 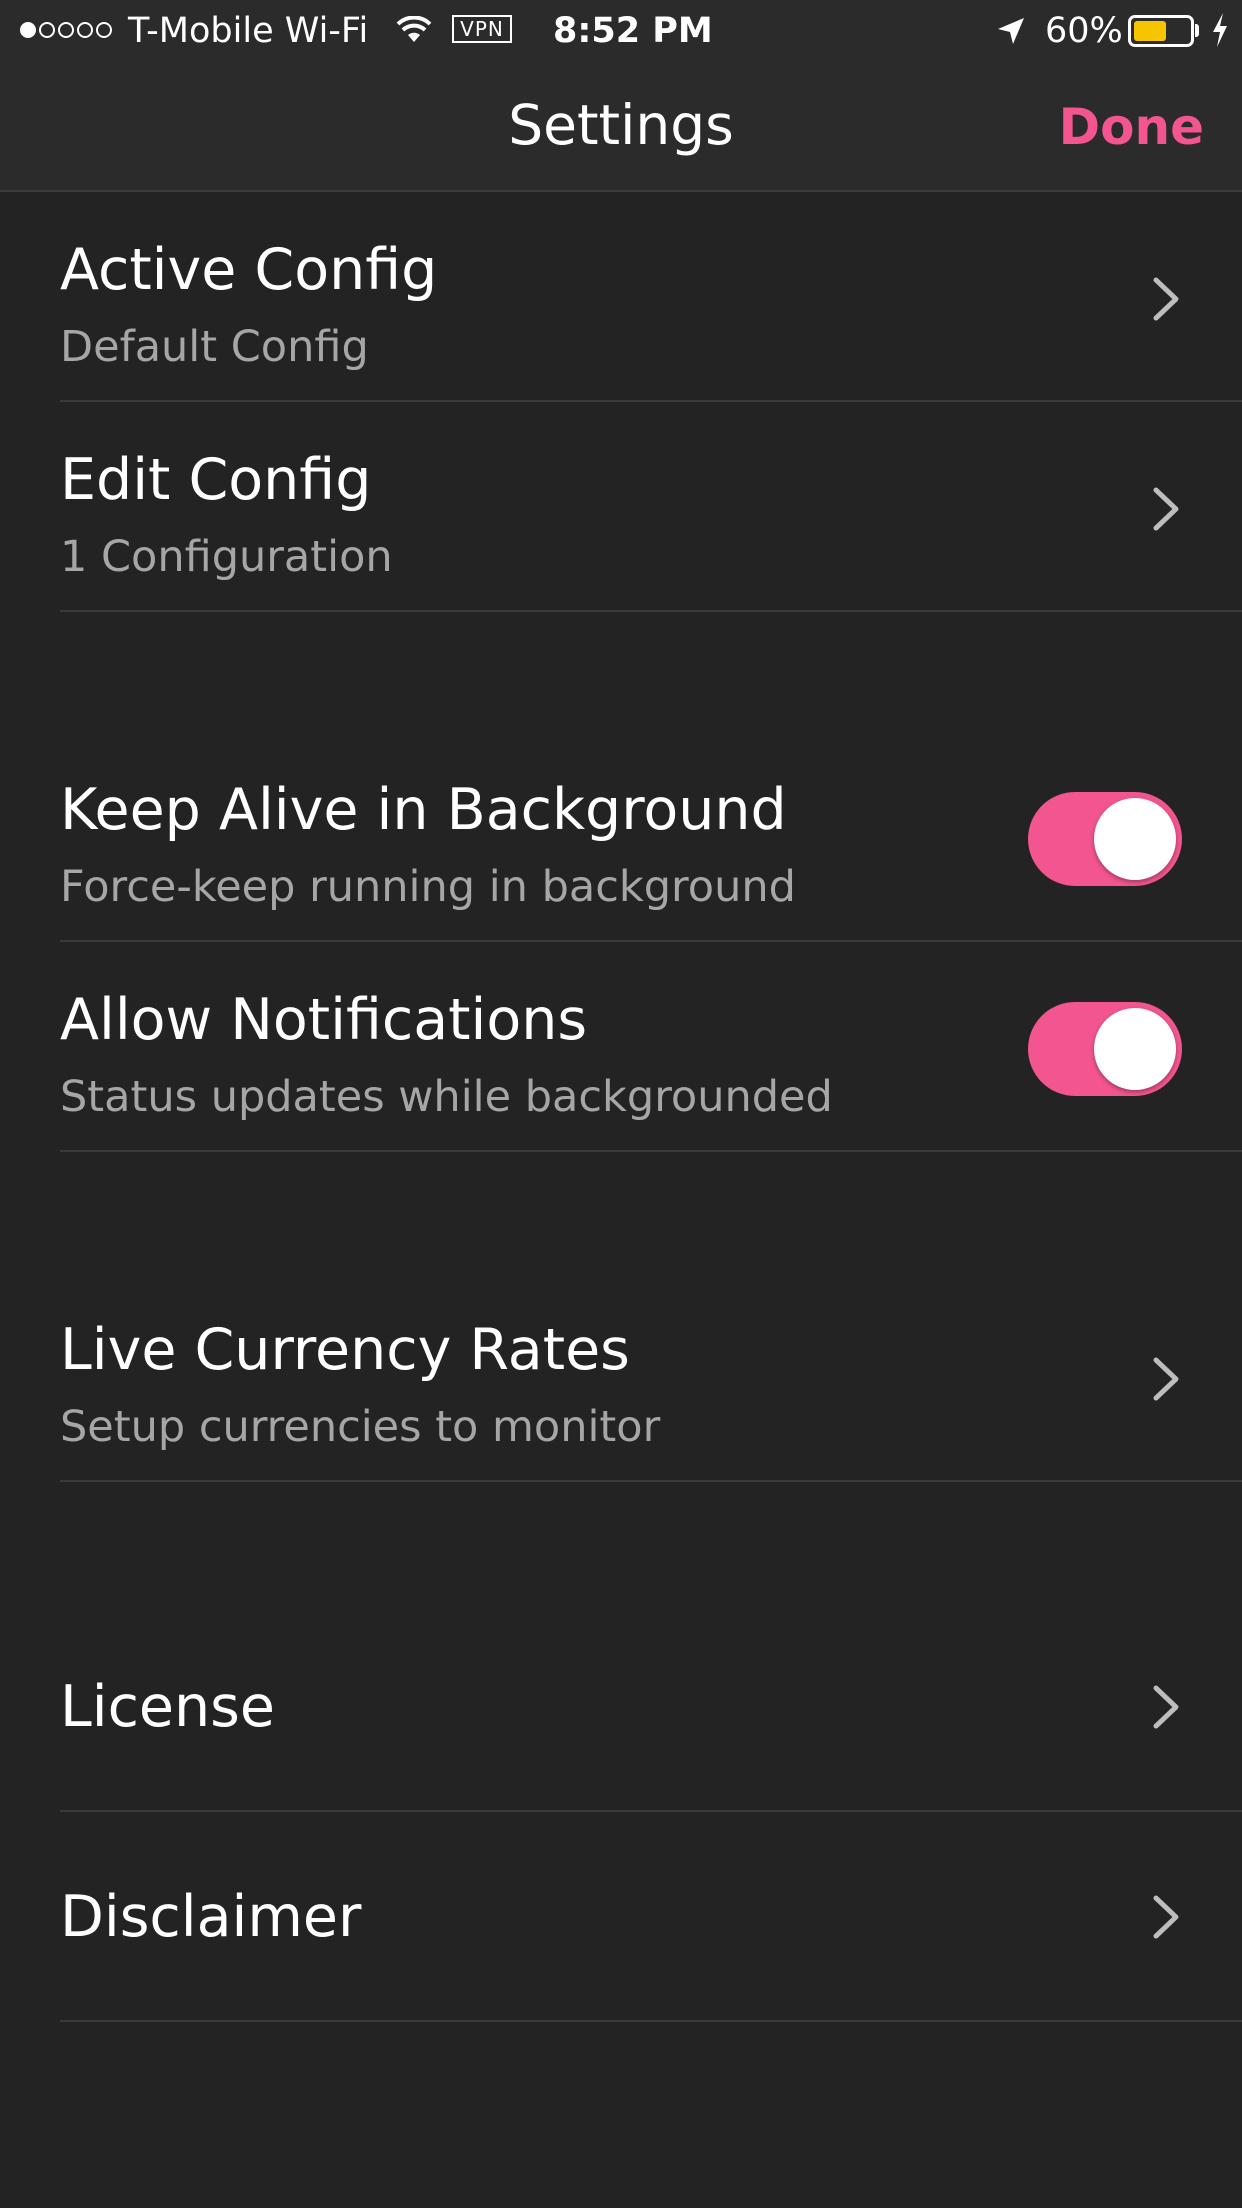 I want to click on keep-alive-toggle, so click(x=1105, y=839).